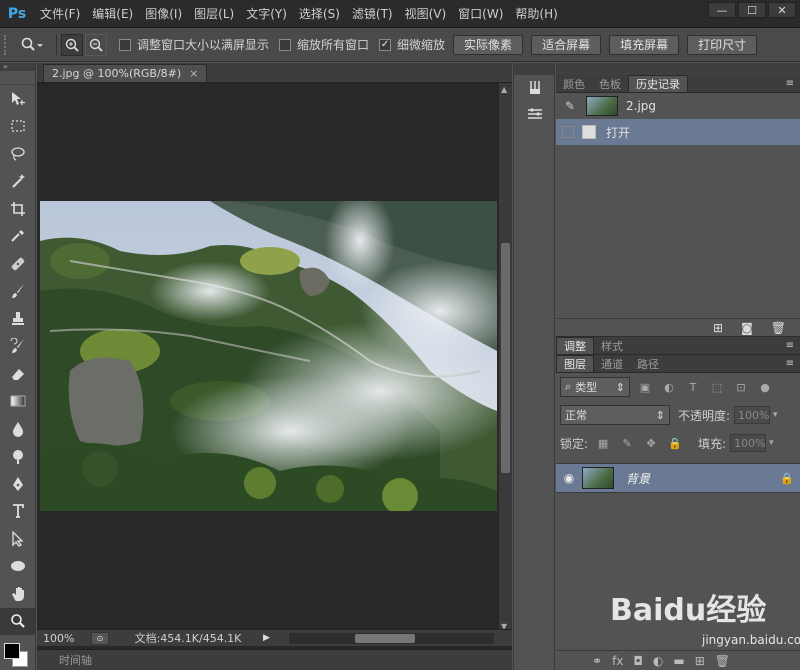 This screenshot has height=670, width=800. Describe the element at coordinates (717, 387) in the screenshot. I see `filter-shape-icon: ⬚` at that location.